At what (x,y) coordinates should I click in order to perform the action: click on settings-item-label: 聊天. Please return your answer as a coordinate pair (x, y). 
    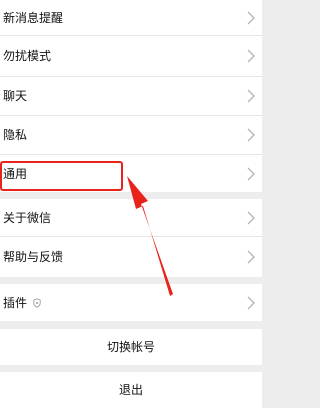
    Looking at the image, I should click on (15, 96).